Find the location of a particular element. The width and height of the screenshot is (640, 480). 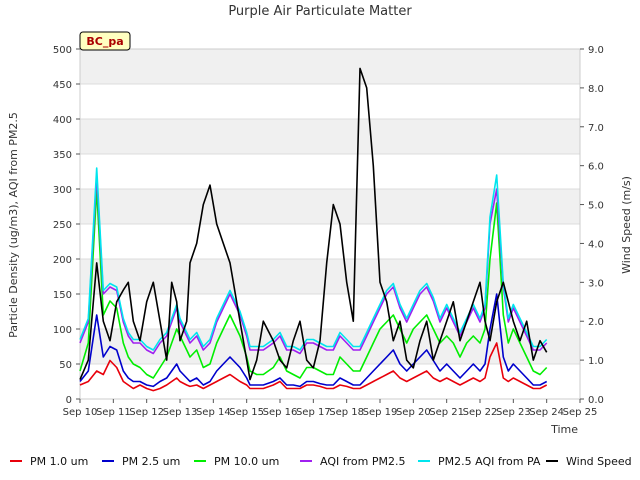

legend-item-pm-2-5-um: PM 2.5 um is located at coordinates (141, 461).